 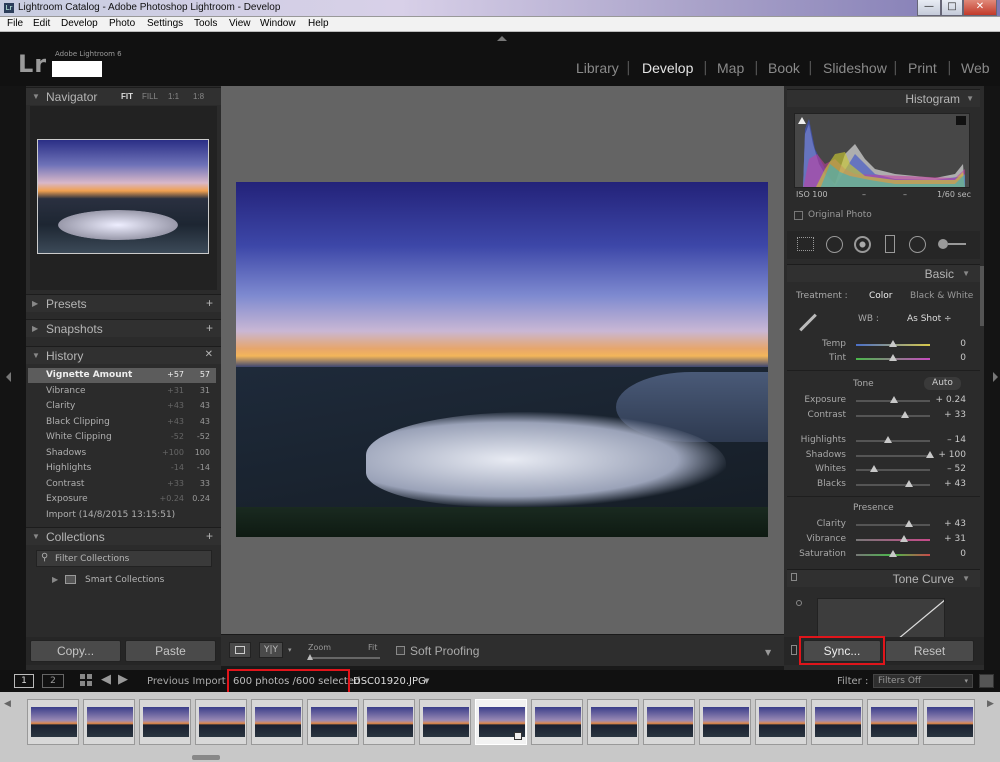 I want to click on module-library: Library, so click(x=597, y=68).